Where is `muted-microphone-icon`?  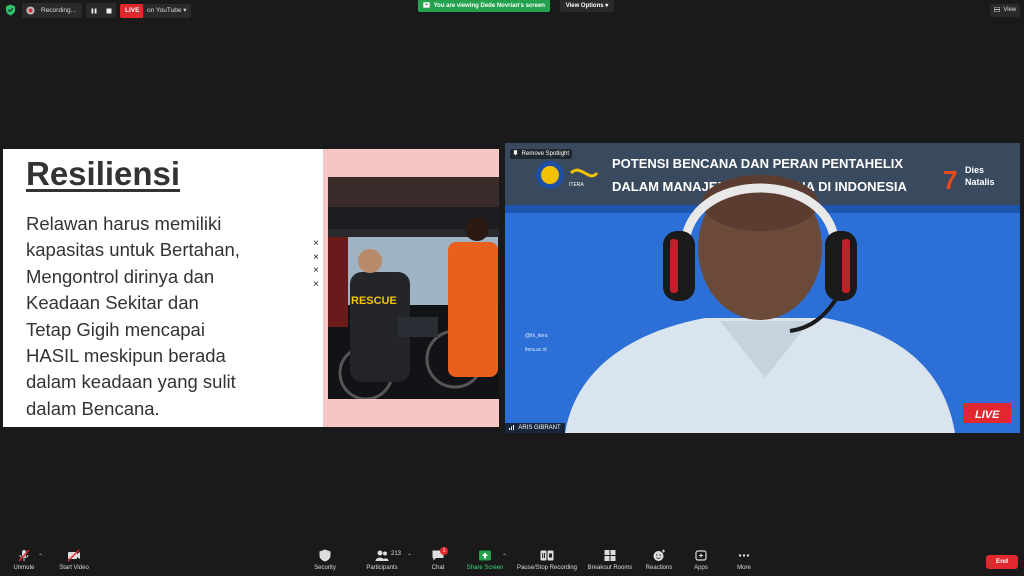 muted-microphone-icon is located at coordinates (24, 555).